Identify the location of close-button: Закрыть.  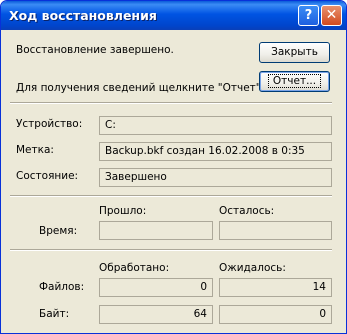
(294, 52).